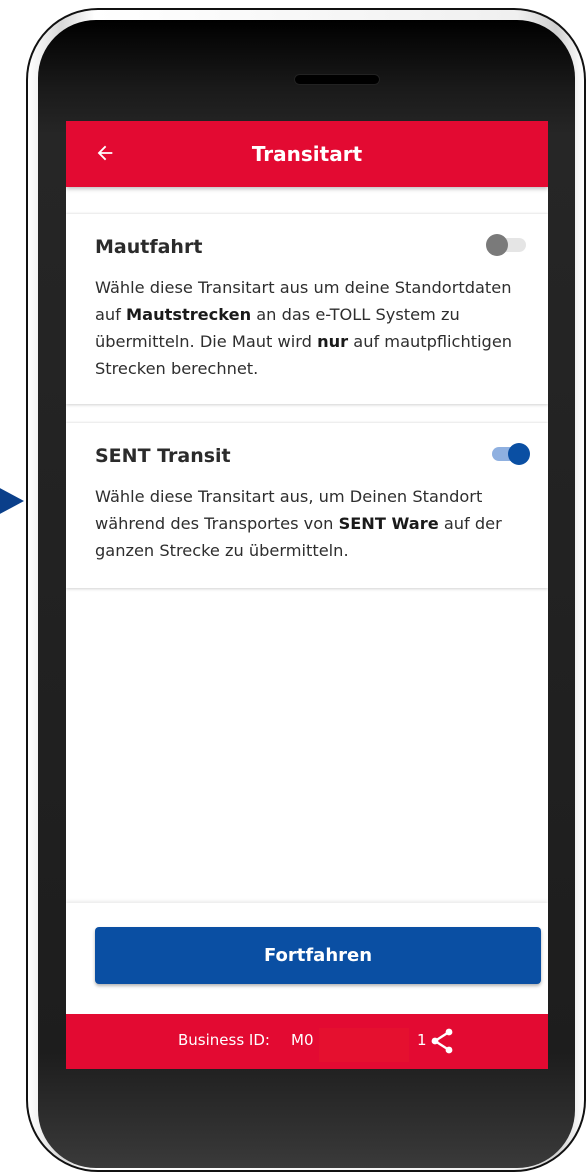  Describe the element at coordinates (163, 456) in the screenshot. I see `option-title: SENT Transit` at that location.